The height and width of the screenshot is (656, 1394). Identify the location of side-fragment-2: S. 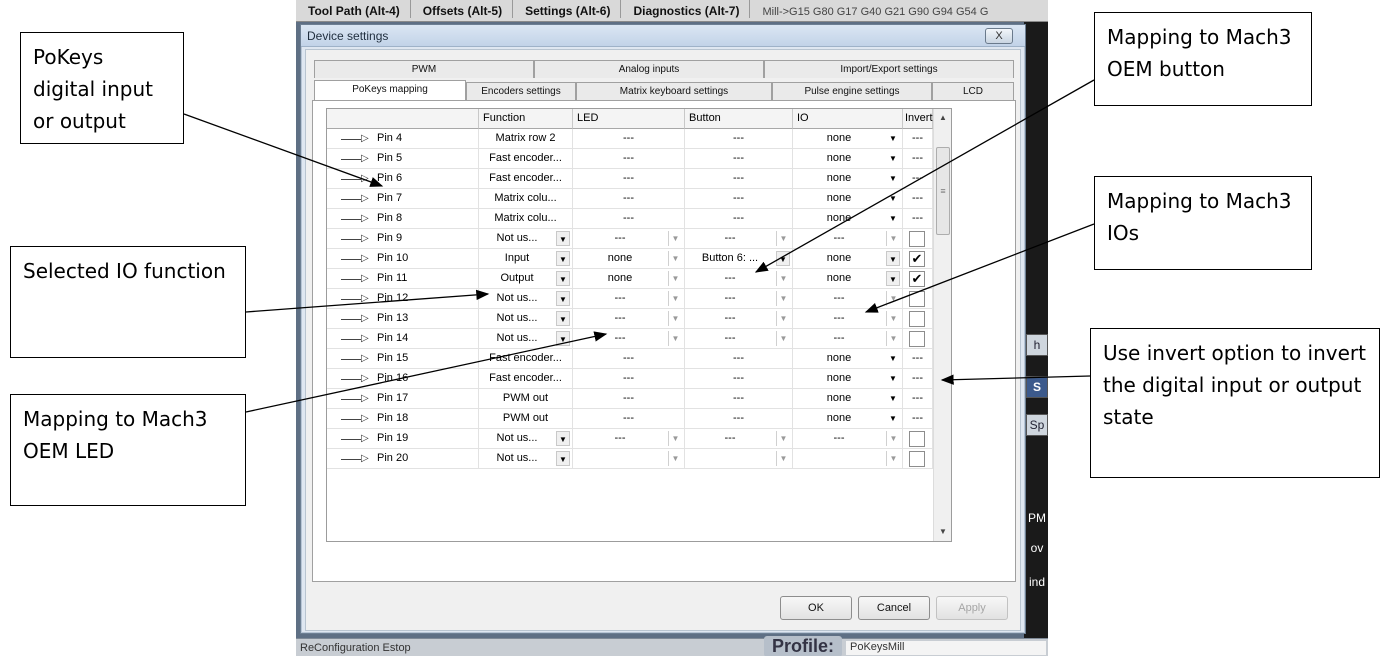
(1037, 387).